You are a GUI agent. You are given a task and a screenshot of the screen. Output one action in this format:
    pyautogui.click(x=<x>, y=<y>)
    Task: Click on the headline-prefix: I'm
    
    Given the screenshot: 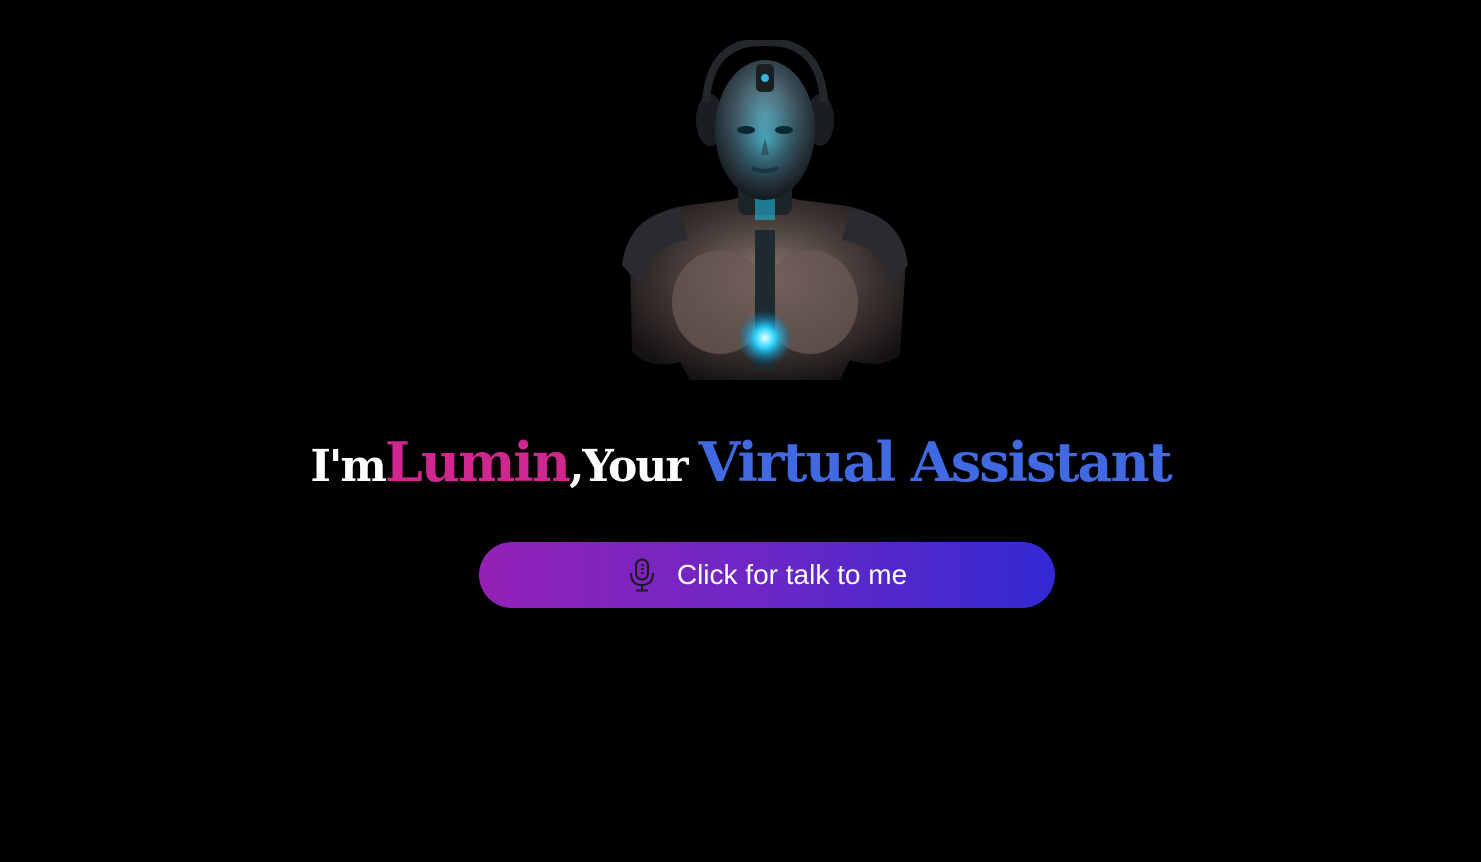 What is the action you would take?
    pyautogui.click(x=348, y=466)
    